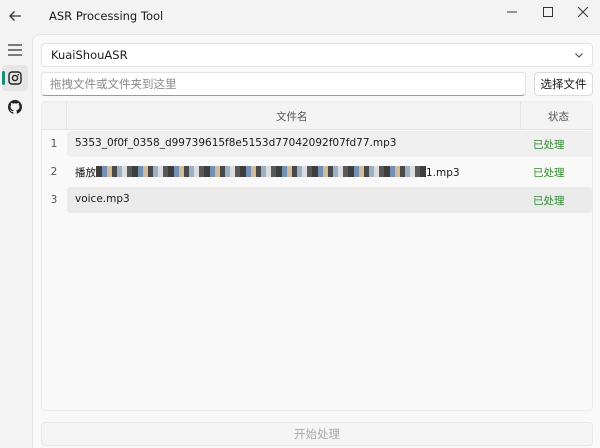  What do you see at coordinates (300, 17) in the screenshot?
I see `title-bar: ASR Processing Tool` at bounding box center [300, 17].